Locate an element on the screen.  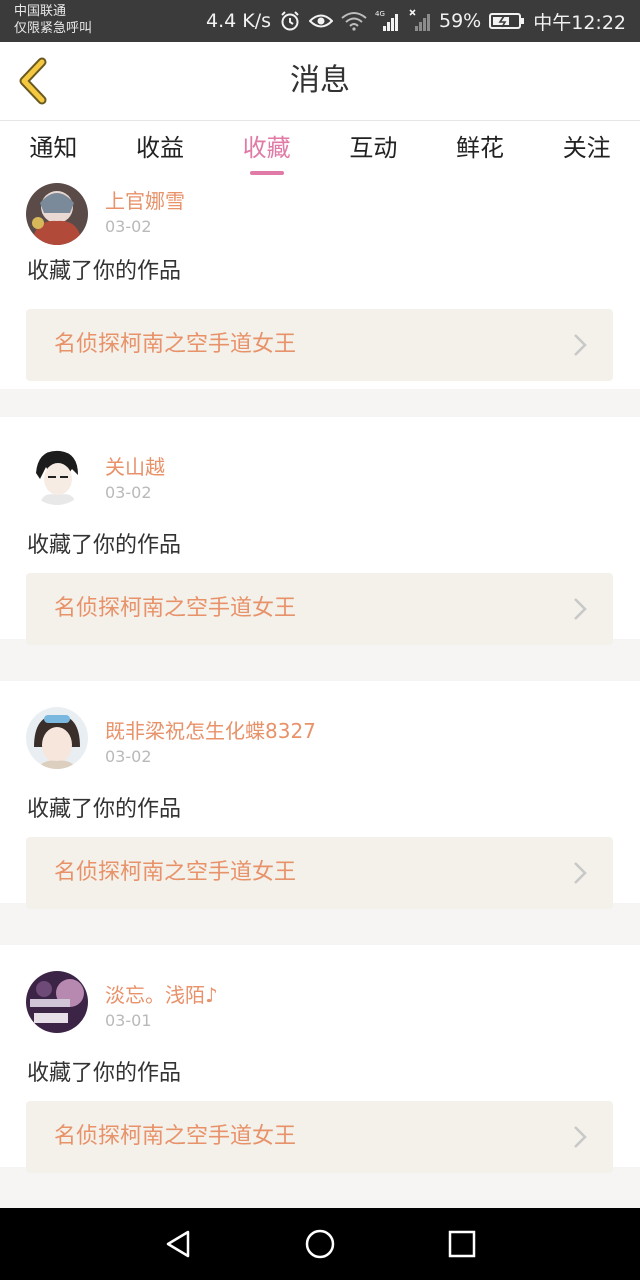
clock: 中午12:22 is located at coordinates (579, 22).